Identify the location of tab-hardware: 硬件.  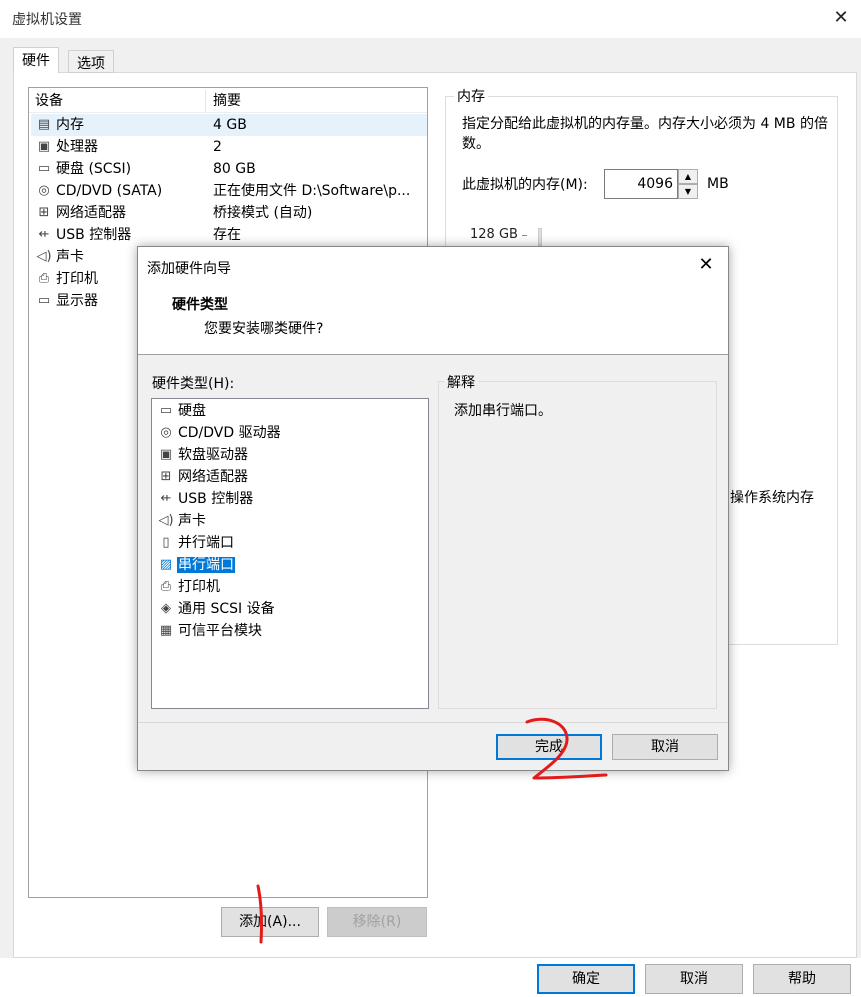
(36, 60).